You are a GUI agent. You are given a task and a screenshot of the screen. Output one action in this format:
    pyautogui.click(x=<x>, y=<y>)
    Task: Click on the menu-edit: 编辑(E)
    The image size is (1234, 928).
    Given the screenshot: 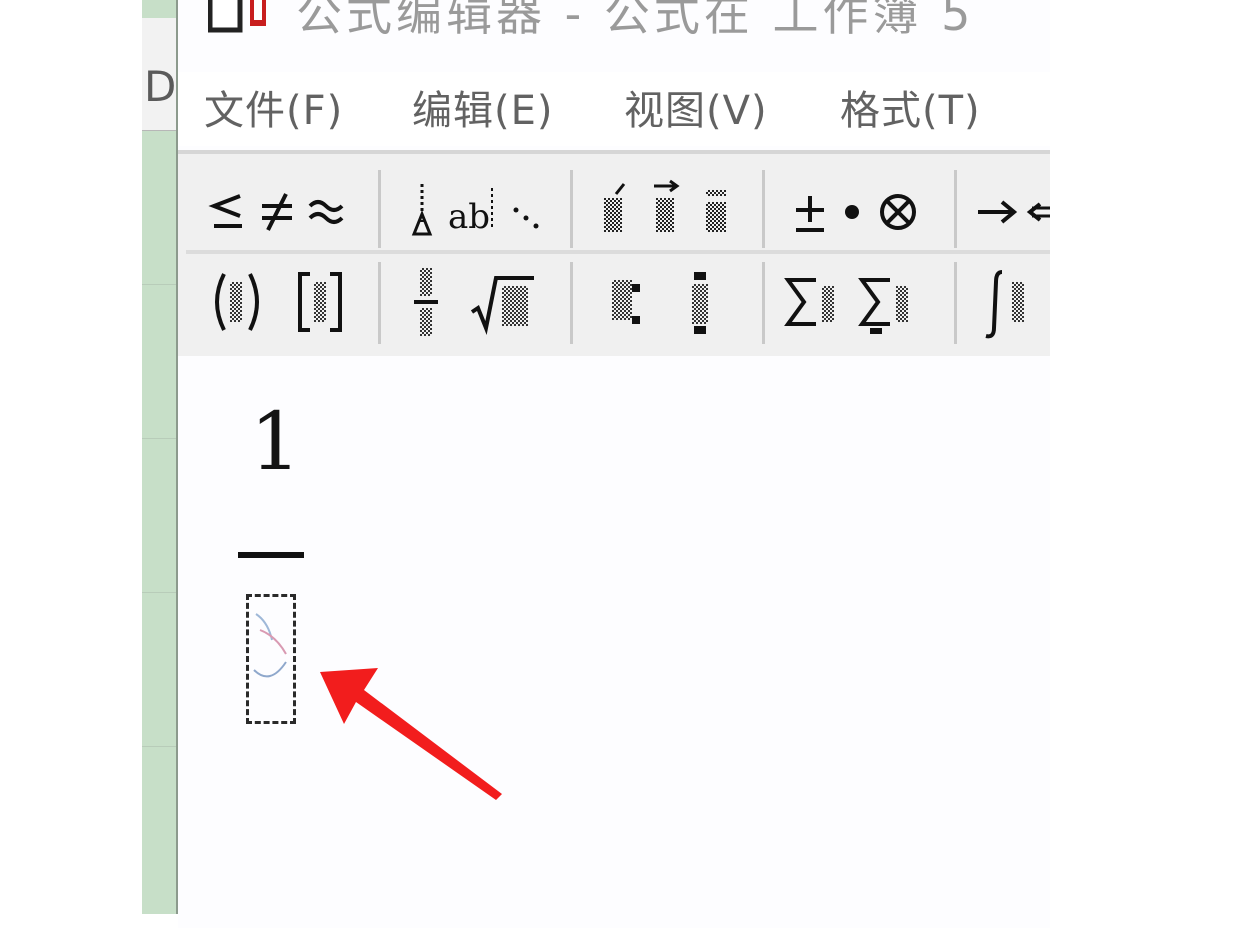 What is the action you would take?
    pyautogui.click(x=482, y=107)
    